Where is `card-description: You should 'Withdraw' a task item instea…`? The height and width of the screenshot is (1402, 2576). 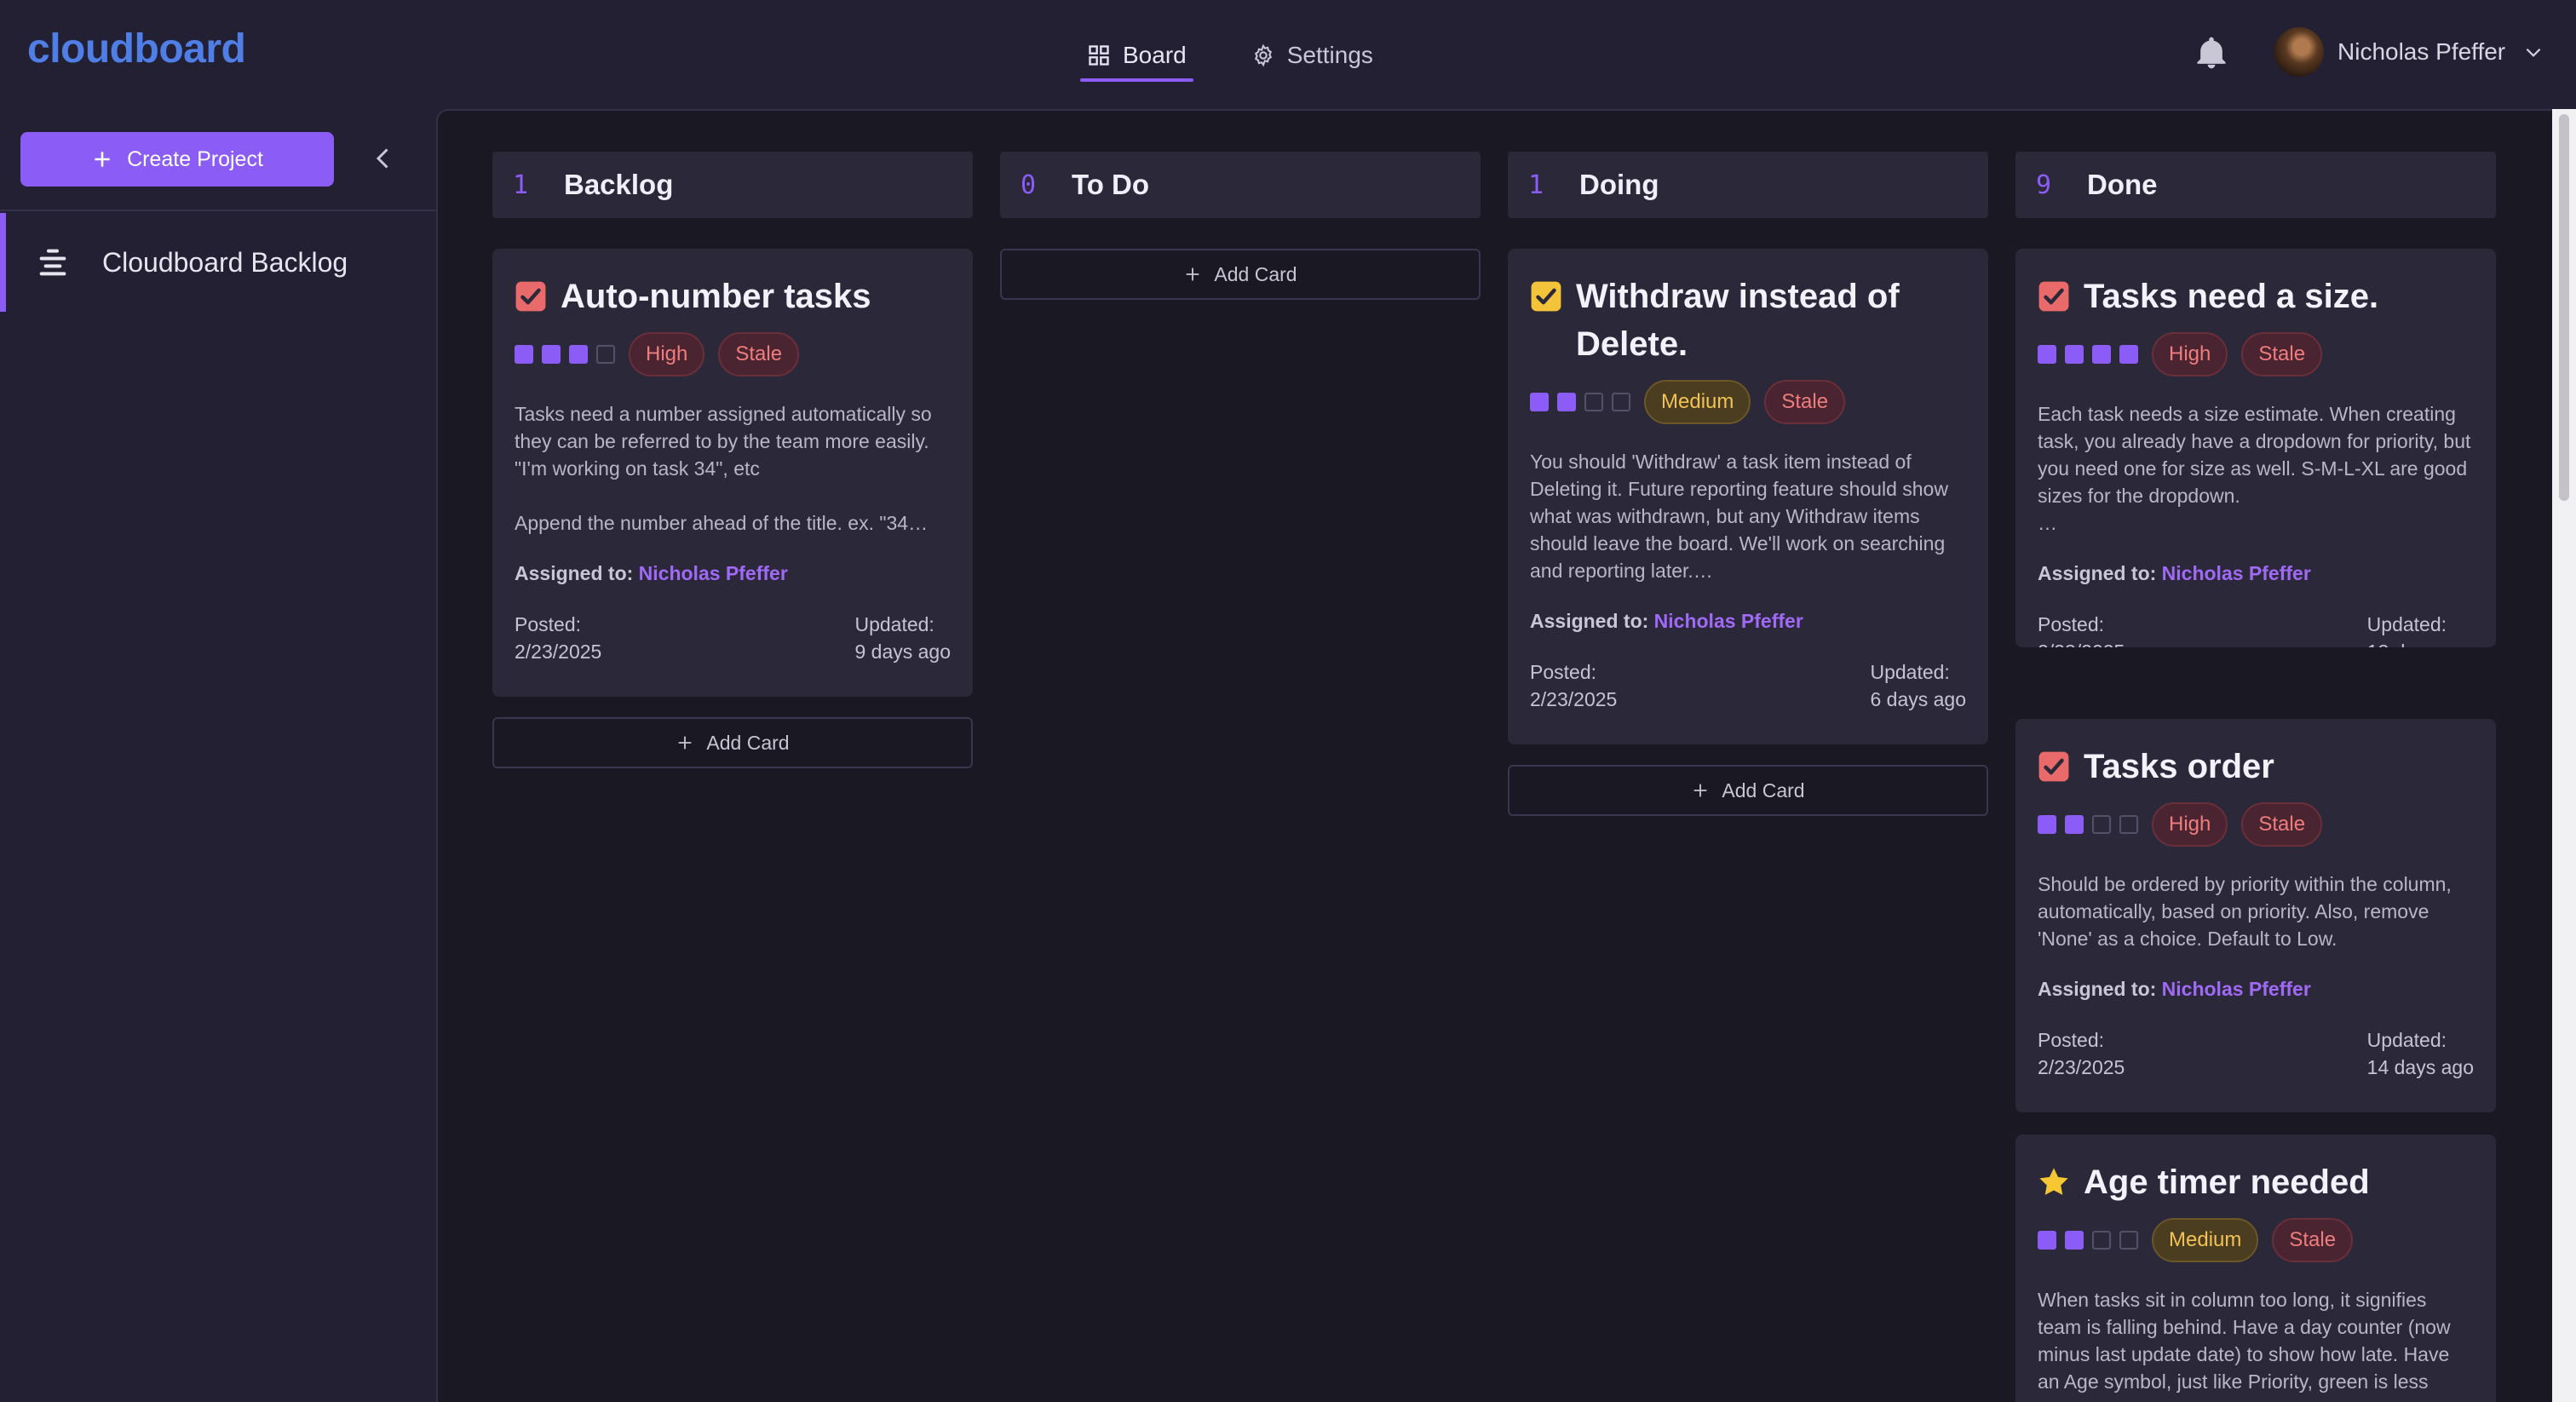
card-description: You should 'Withdraw' a task item instea… is located at coordinates (1739, 516).